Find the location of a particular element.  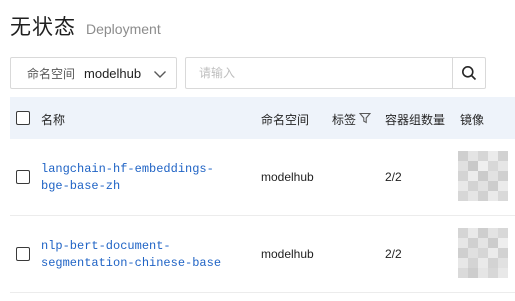

search-button is located at coordinates (468, 73).